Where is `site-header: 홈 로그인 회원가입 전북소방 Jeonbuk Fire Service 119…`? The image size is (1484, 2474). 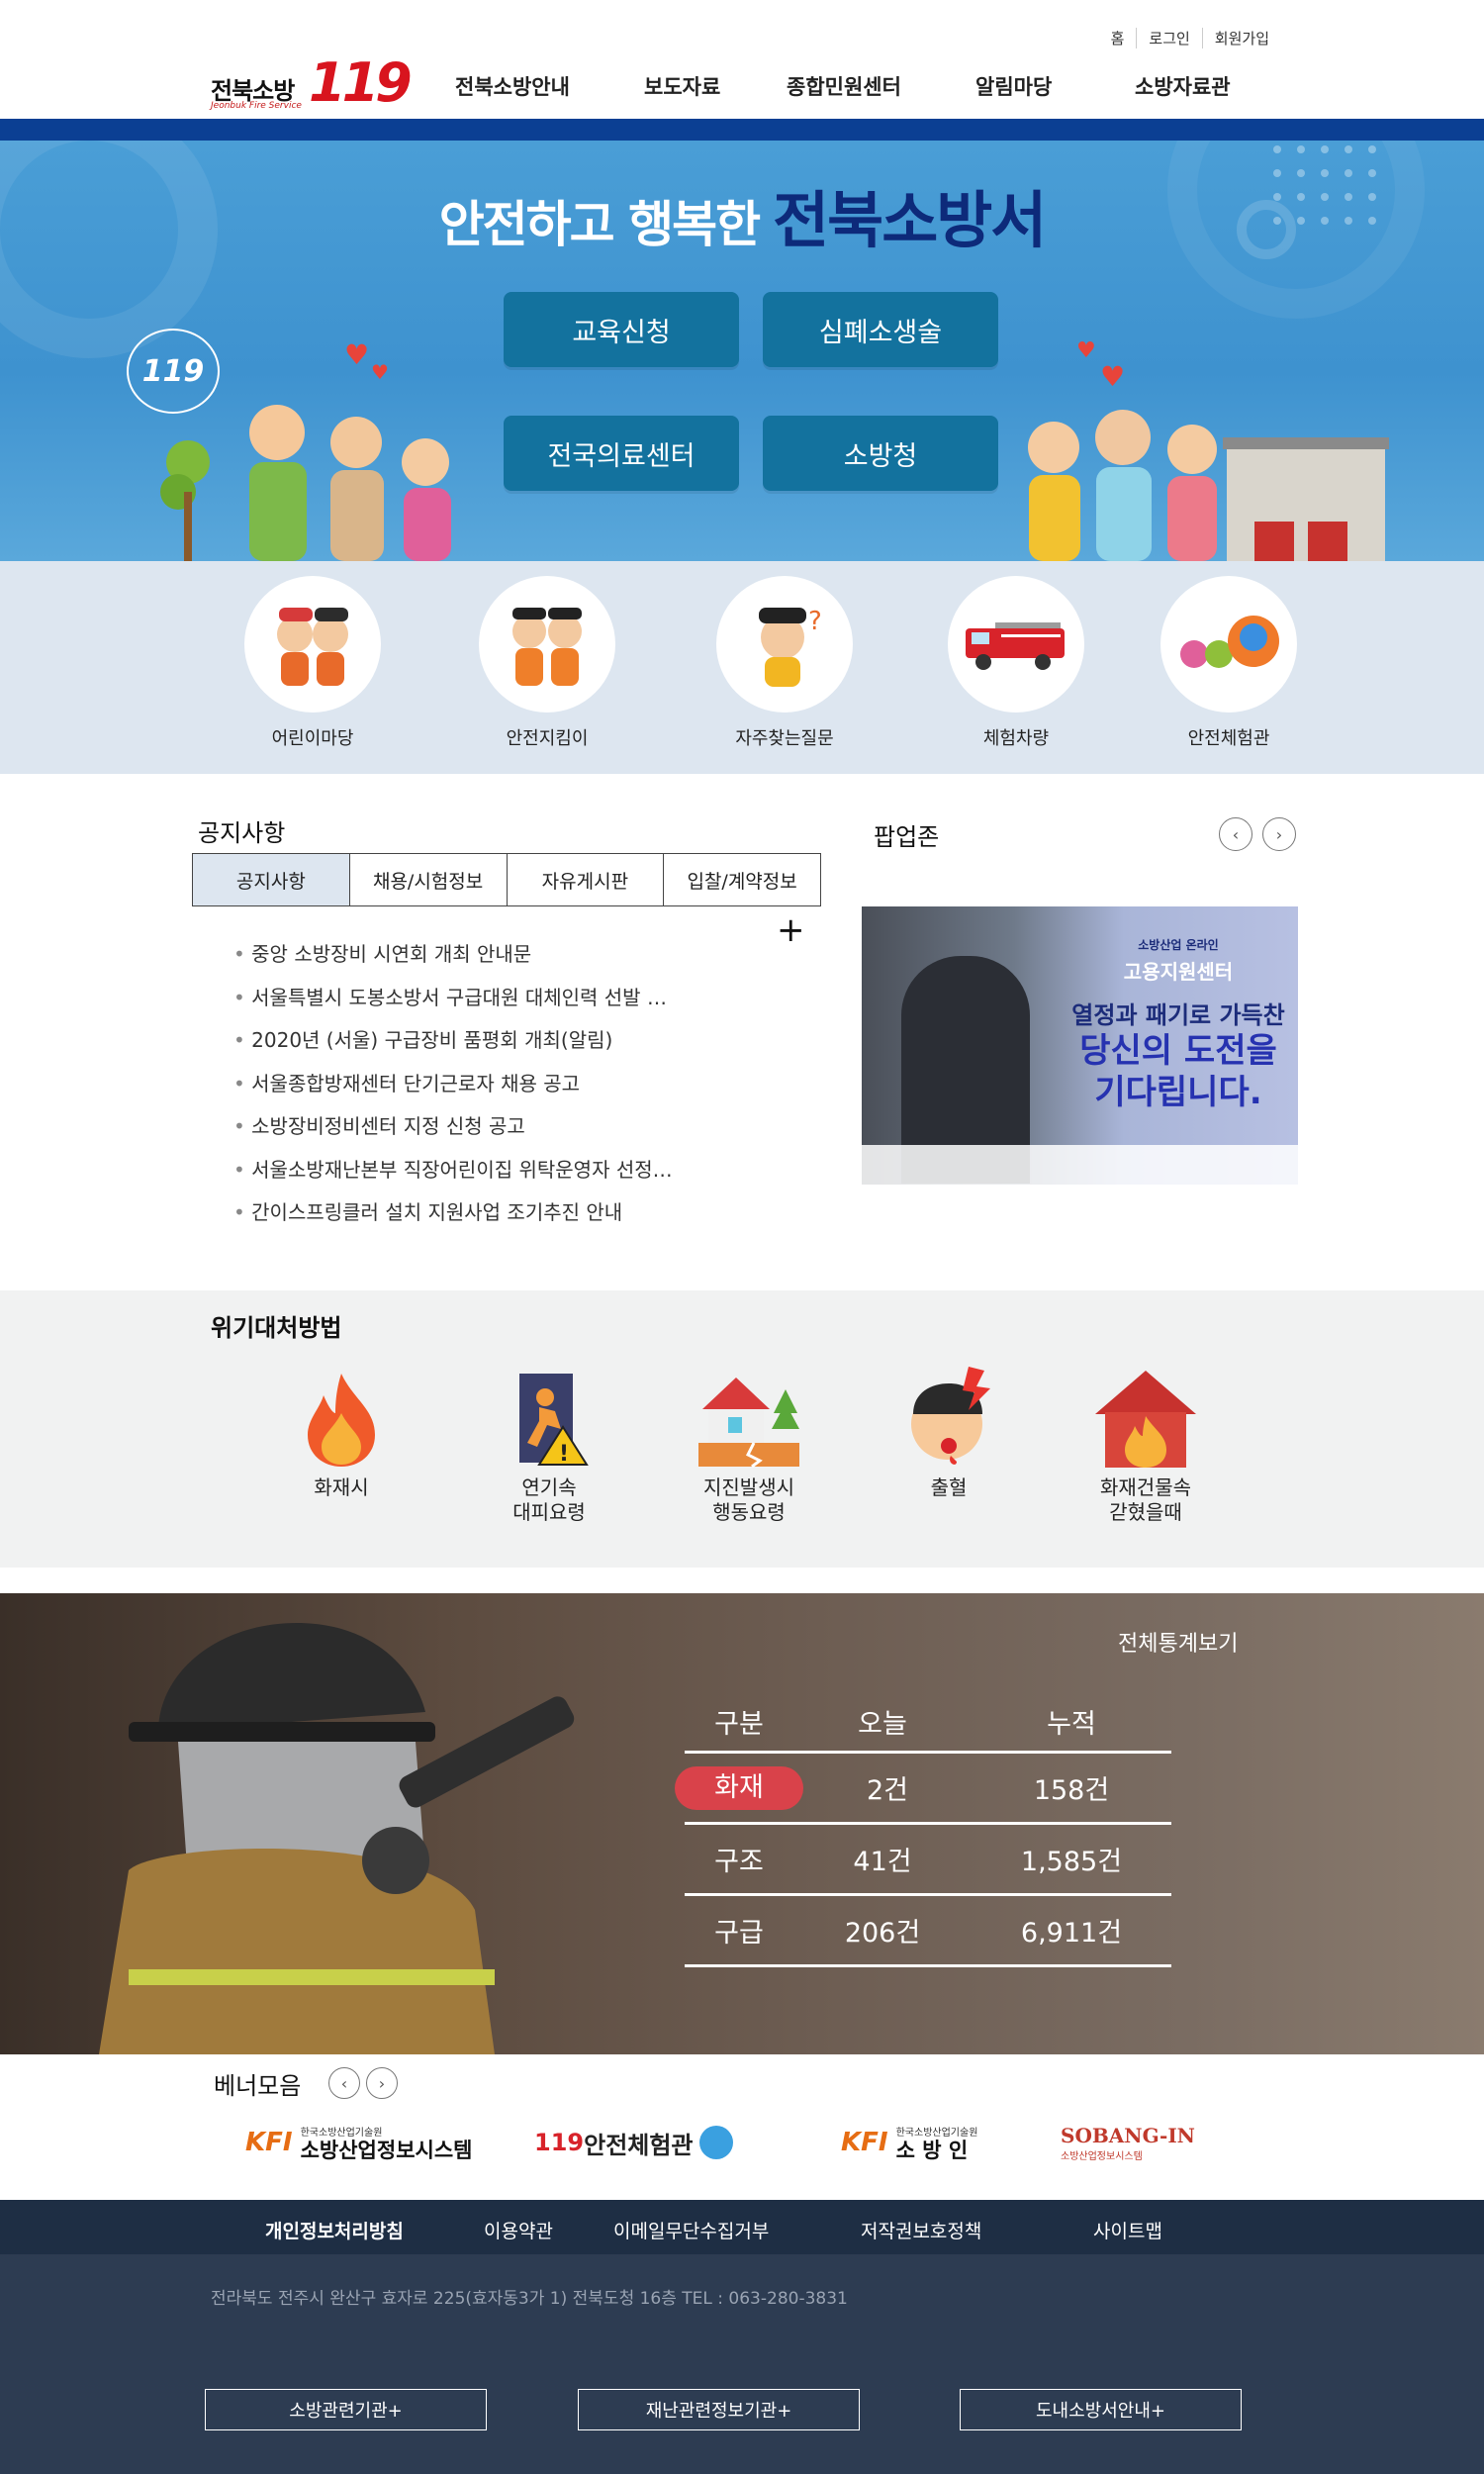
site-header: 홈 로그인 회원가입 전북소방 Jeonbuk Fire Service 119… is located at coordinates (742, 60).